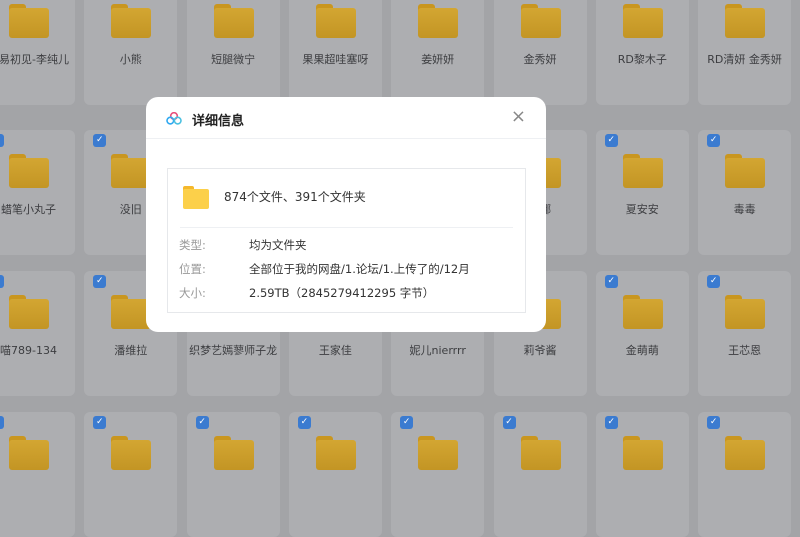 The height and width of the screenshot is (537, 800). Describe the element at coordinates (34, 59) in the screenshot. I see `folder-name: 遇易初见-李纯儿` at that location.